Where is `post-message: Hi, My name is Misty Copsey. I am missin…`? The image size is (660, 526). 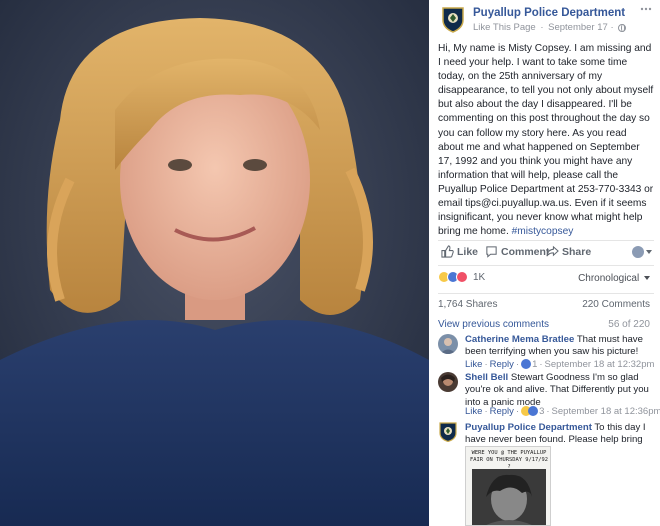
post-message: Hi, My name is Misty Copsey. I am missin… is located at coordinates (546, 140).